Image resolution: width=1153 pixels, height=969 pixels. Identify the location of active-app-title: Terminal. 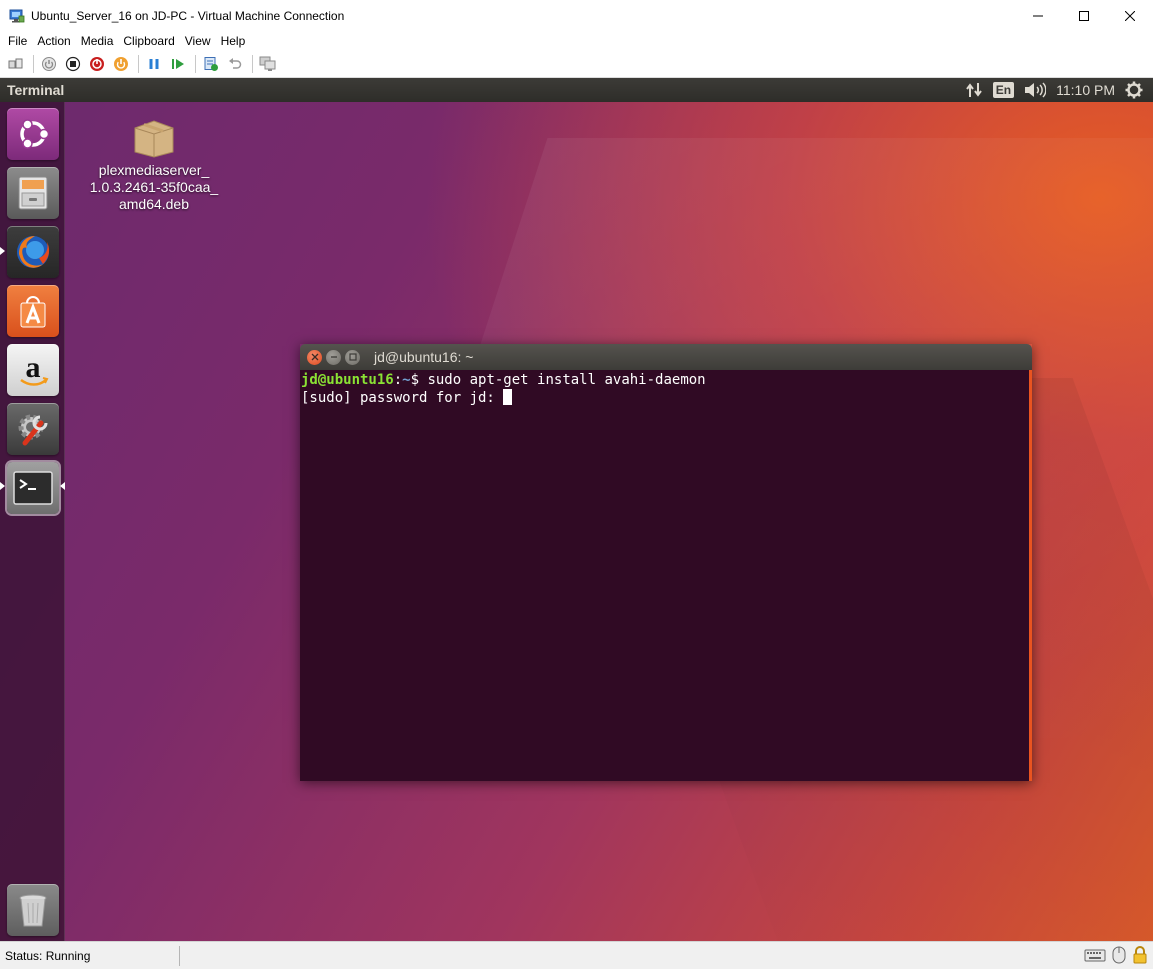
(36, 90).